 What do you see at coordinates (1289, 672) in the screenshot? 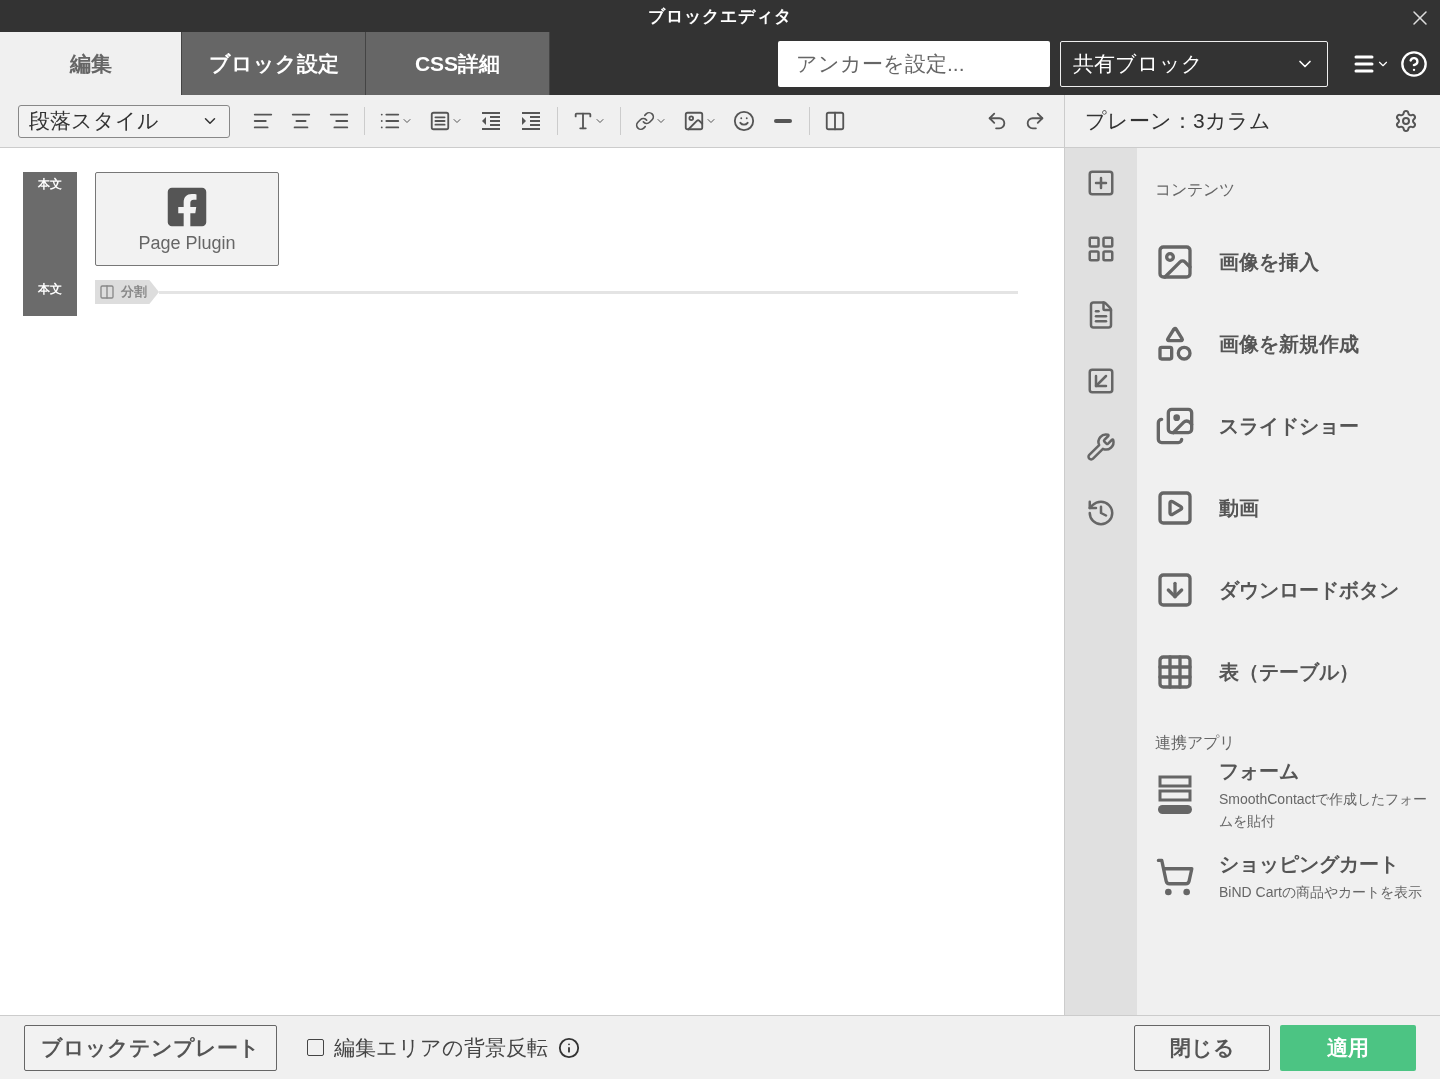
I see `item-label: 表（テーブル）` at bounding box center [1289, 672].